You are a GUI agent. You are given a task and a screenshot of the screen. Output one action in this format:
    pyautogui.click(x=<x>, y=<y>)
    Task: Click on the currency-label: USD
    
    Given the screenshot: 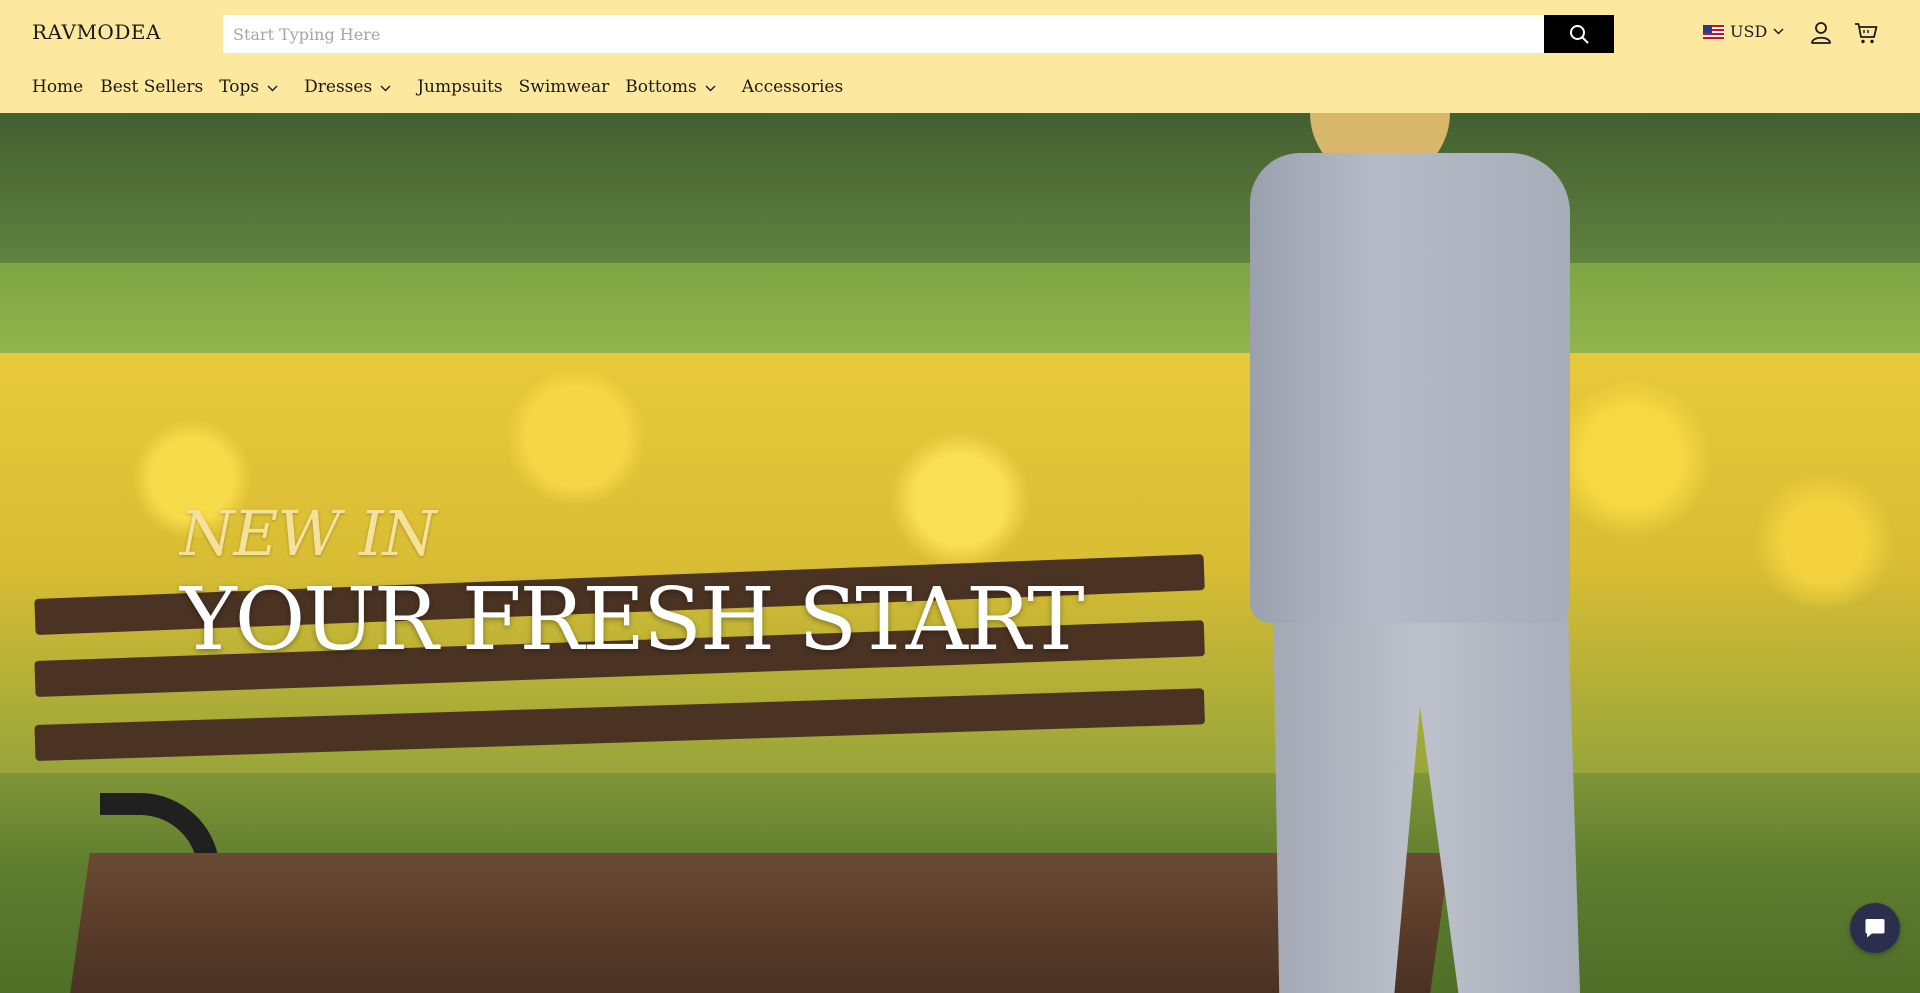 What is the action you would take?
    pyautogui.click(x=1749, y=31)
    